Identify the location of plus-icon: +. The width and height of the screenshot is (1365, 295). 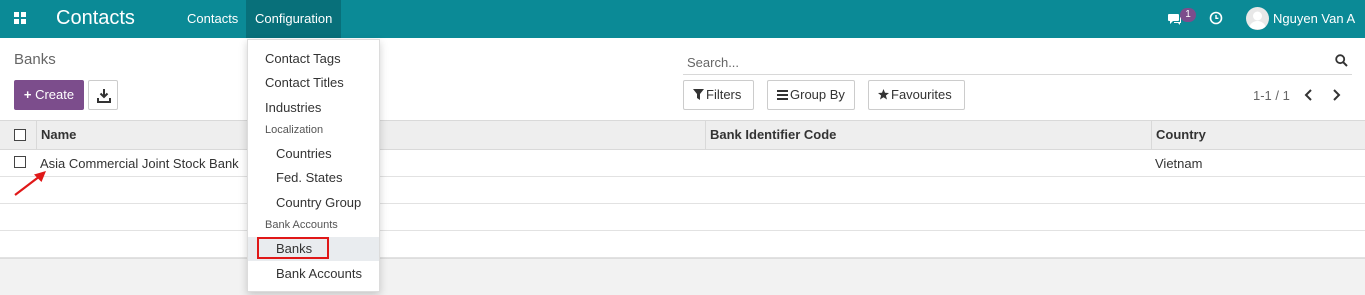
(27, 94).